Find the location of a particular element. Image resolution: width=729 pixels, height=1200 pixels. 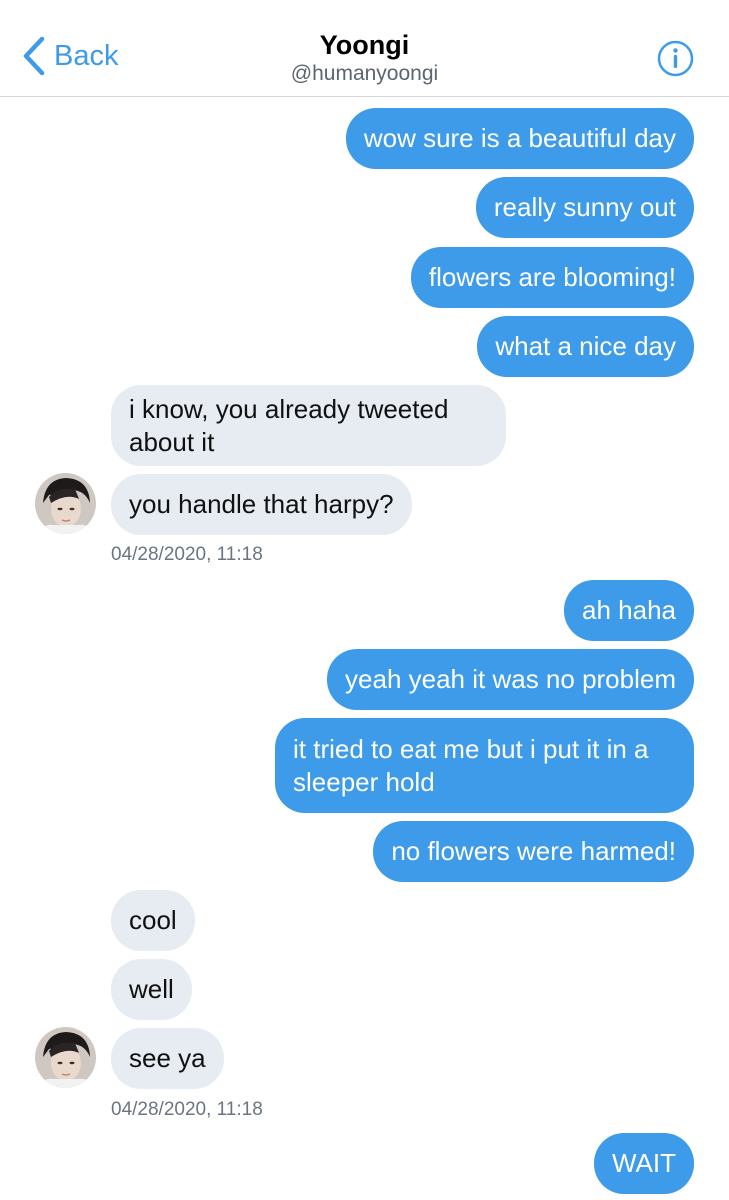

outgoing-message: WAIT is located at coordinates (643, 1163).